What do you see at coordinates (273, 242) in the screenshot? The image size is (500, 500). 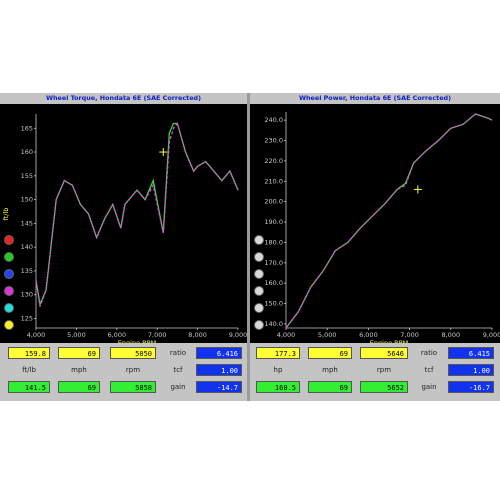 I see `y-tick-label: 180.0` at bounding box center [273, 242].